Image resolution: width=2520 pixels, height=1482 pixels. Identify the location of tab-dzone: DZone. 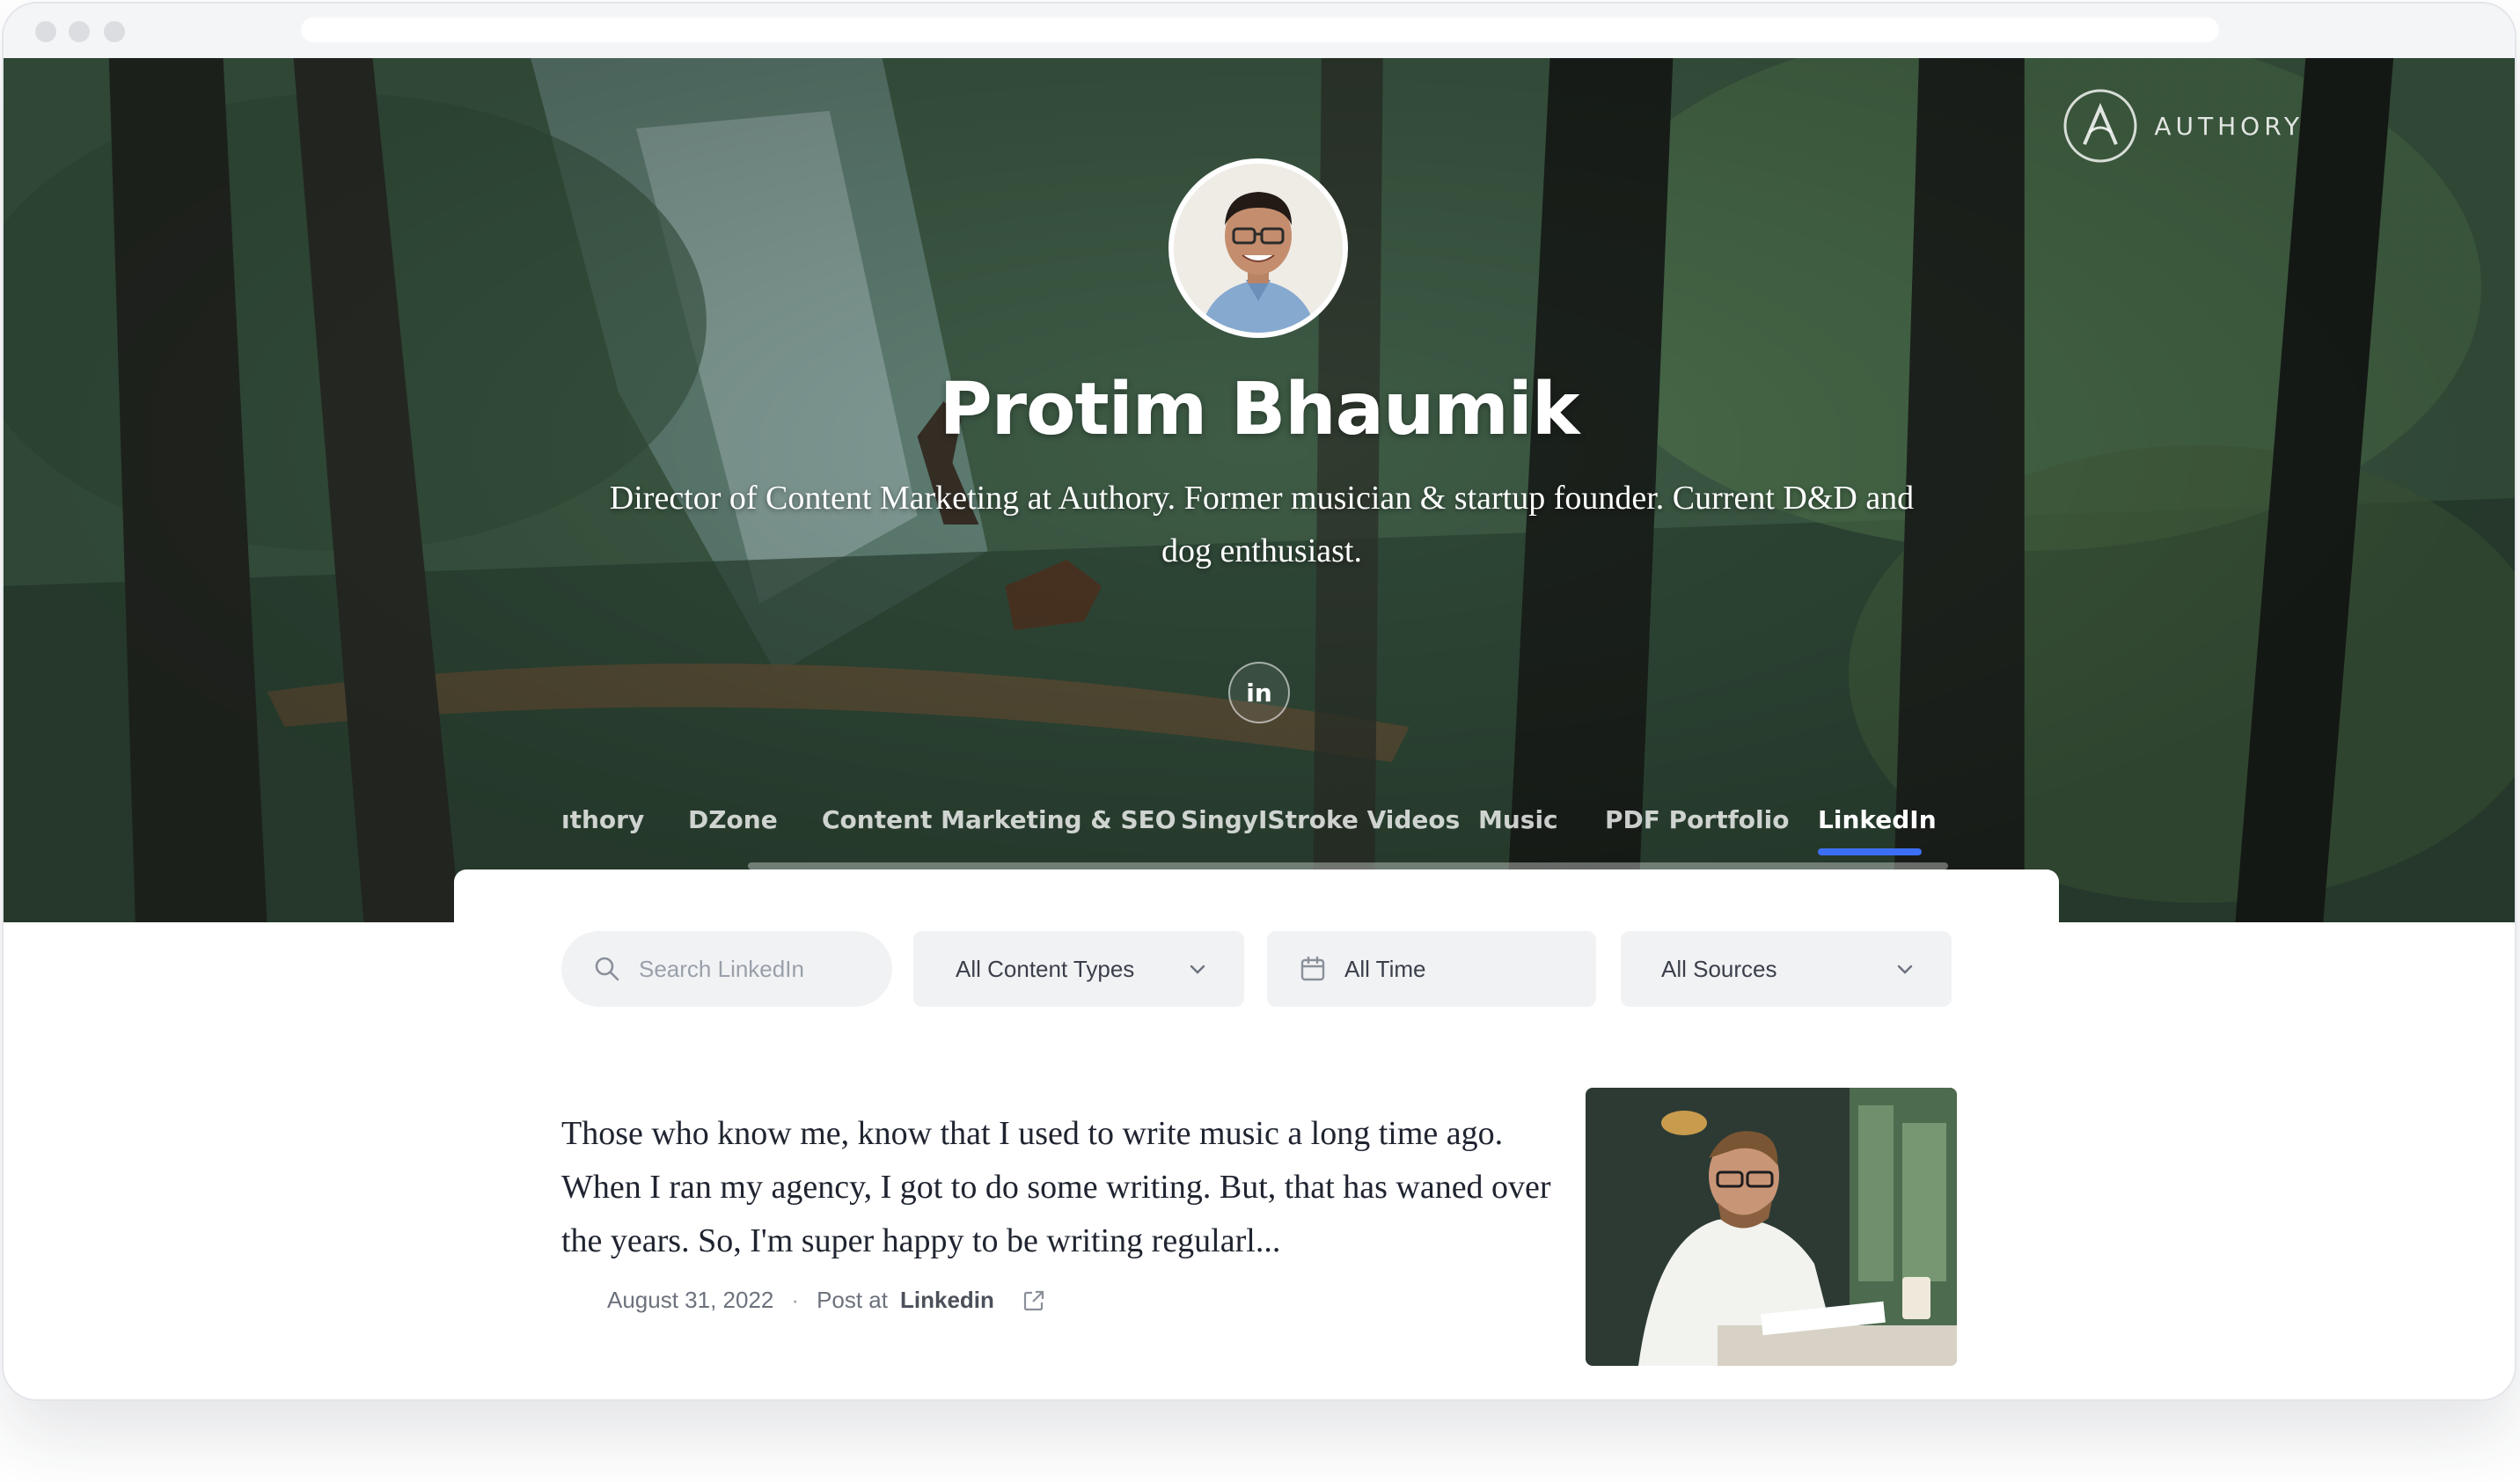
(733, 825).